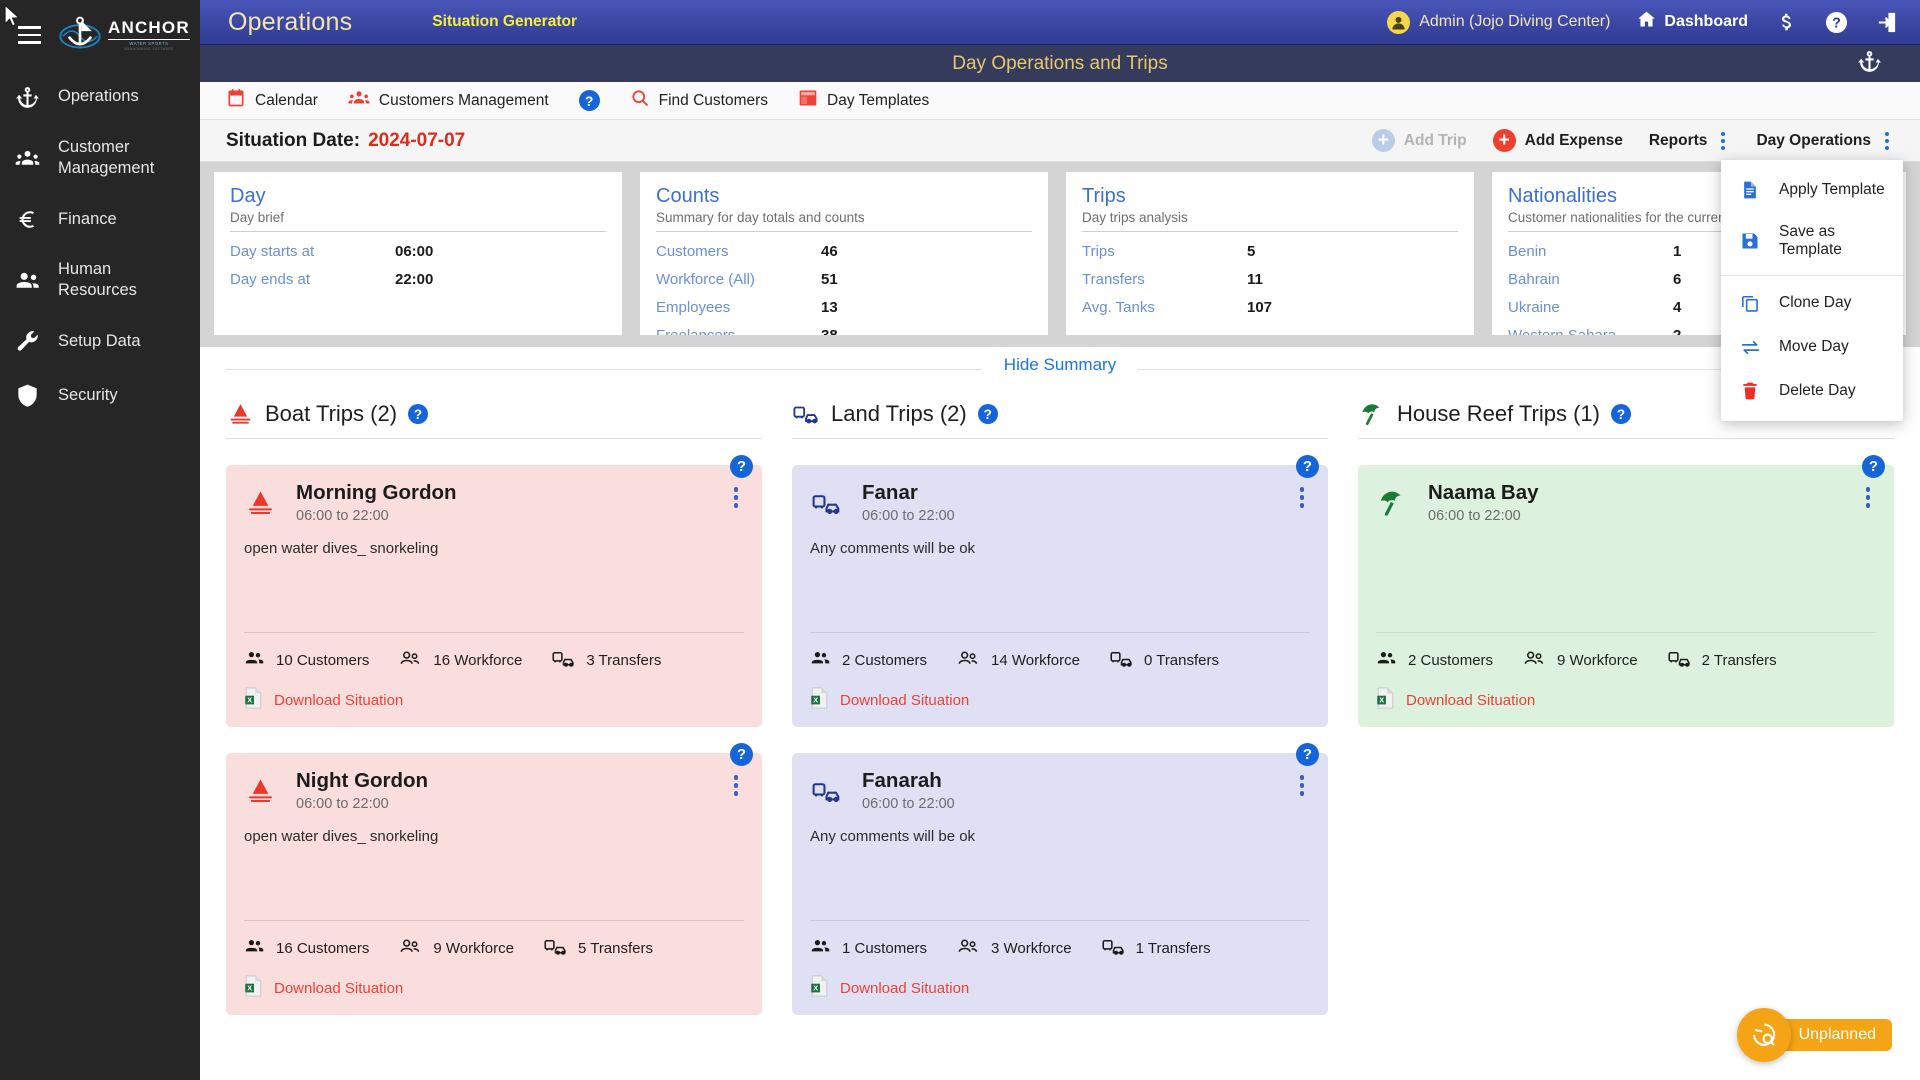  Describe the element at coordinates (1677, 251) in the screenshot. I see `row-value: 1` at that location.